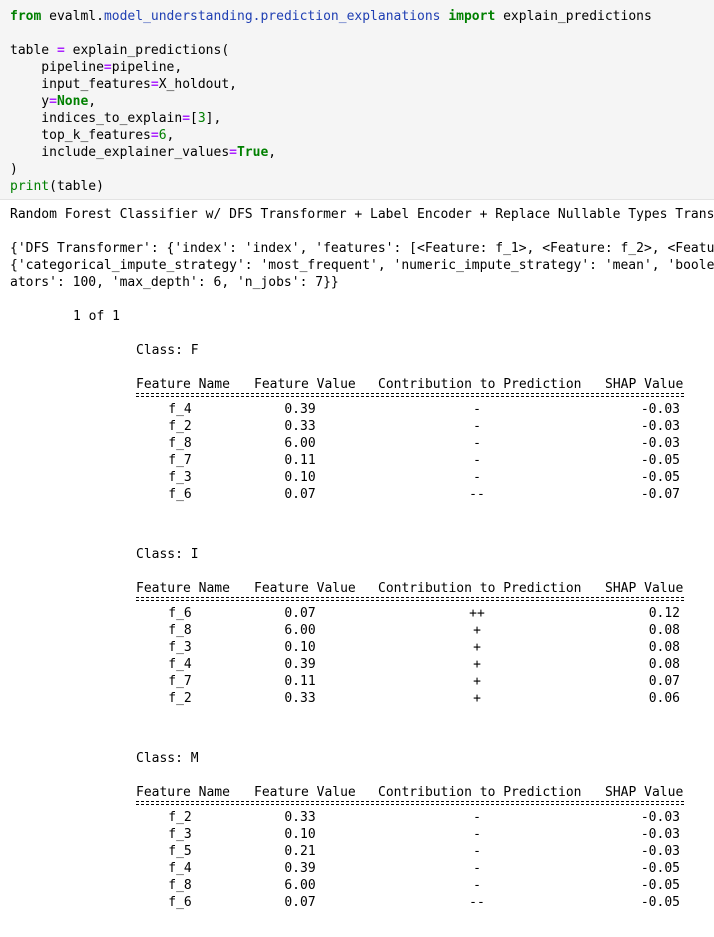  Describe the element at coordinates (26, 16) in the screenshot. I see `keyword-from: from` at that location.